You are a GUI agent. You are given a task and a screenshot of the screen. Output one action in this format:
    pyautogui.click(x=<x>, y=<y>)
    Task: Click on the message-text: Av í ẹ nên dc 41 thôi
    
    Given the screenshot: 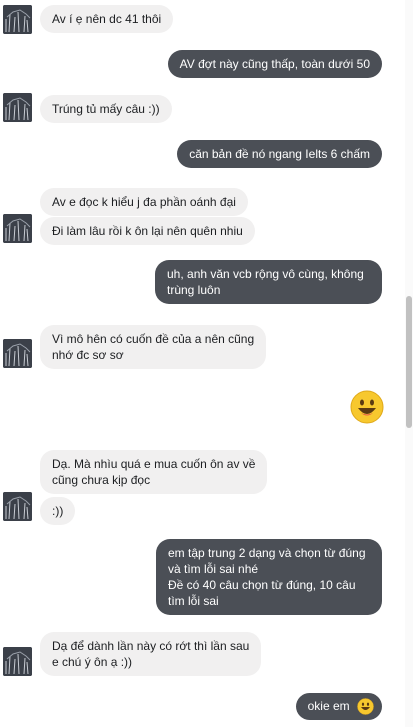 What is the action you would take?
    pyautogui.click(x=107, y=19)
    